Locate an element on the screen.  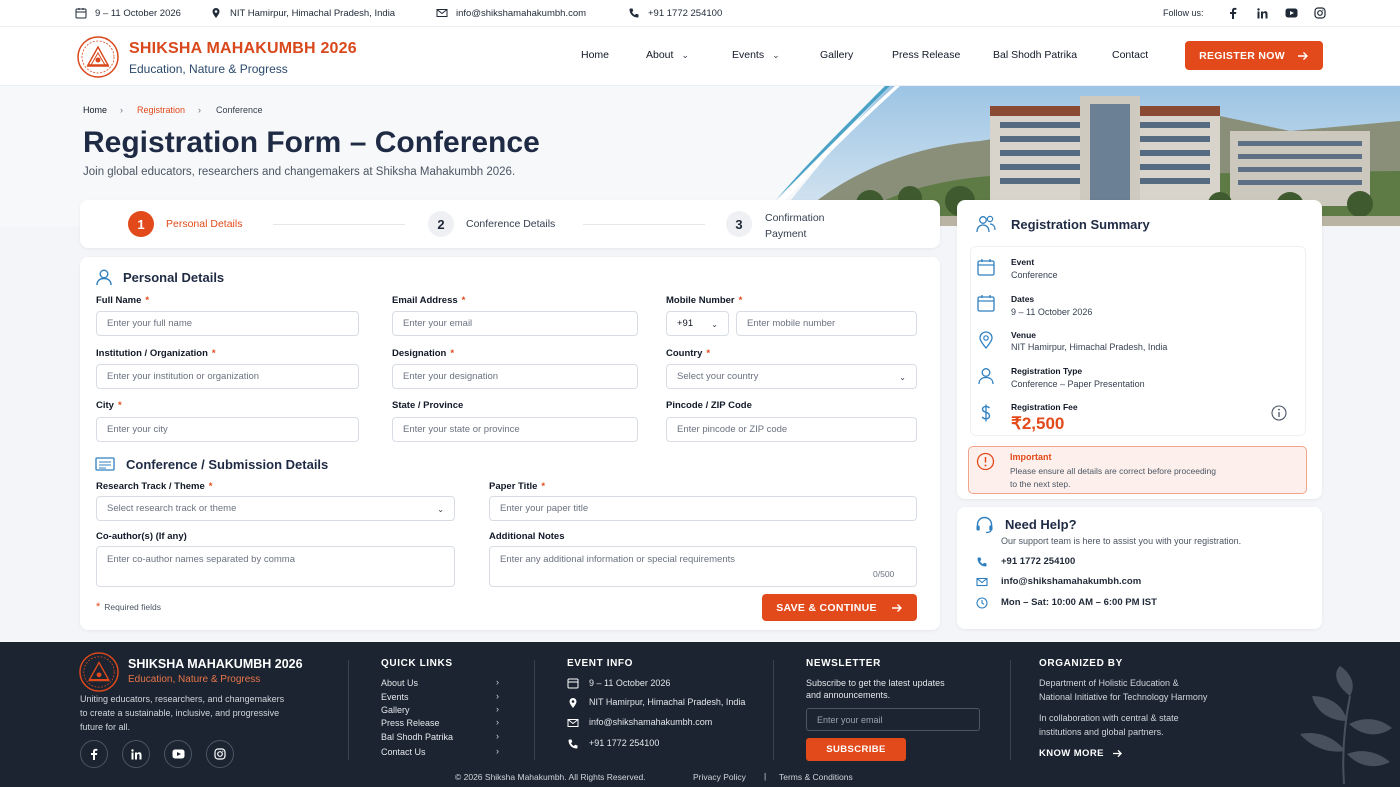
paper-title-input: Enter your paper title is located at coordinates (703, 508).